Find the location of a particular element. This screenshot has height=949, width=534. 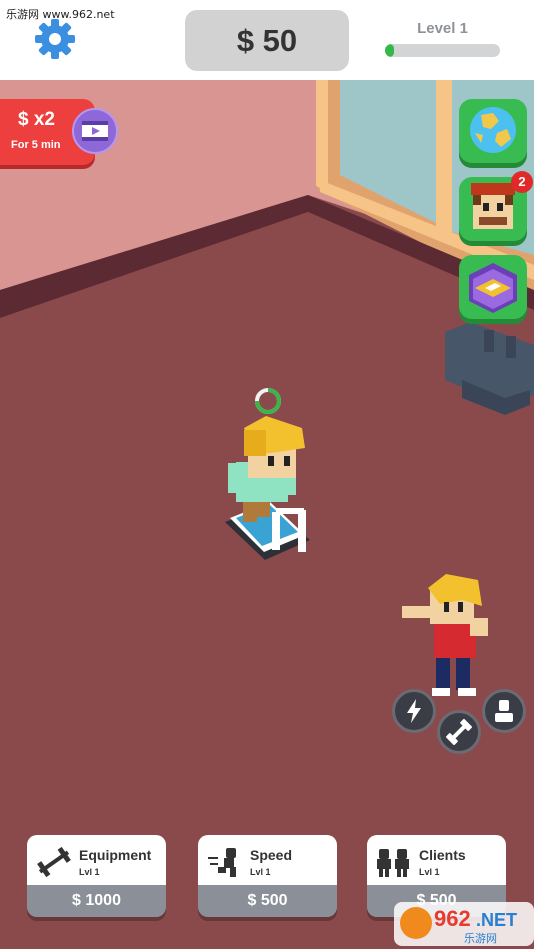

upgrade-card-top: Equipment Lvl 1 is located at coordinates (96, 860).